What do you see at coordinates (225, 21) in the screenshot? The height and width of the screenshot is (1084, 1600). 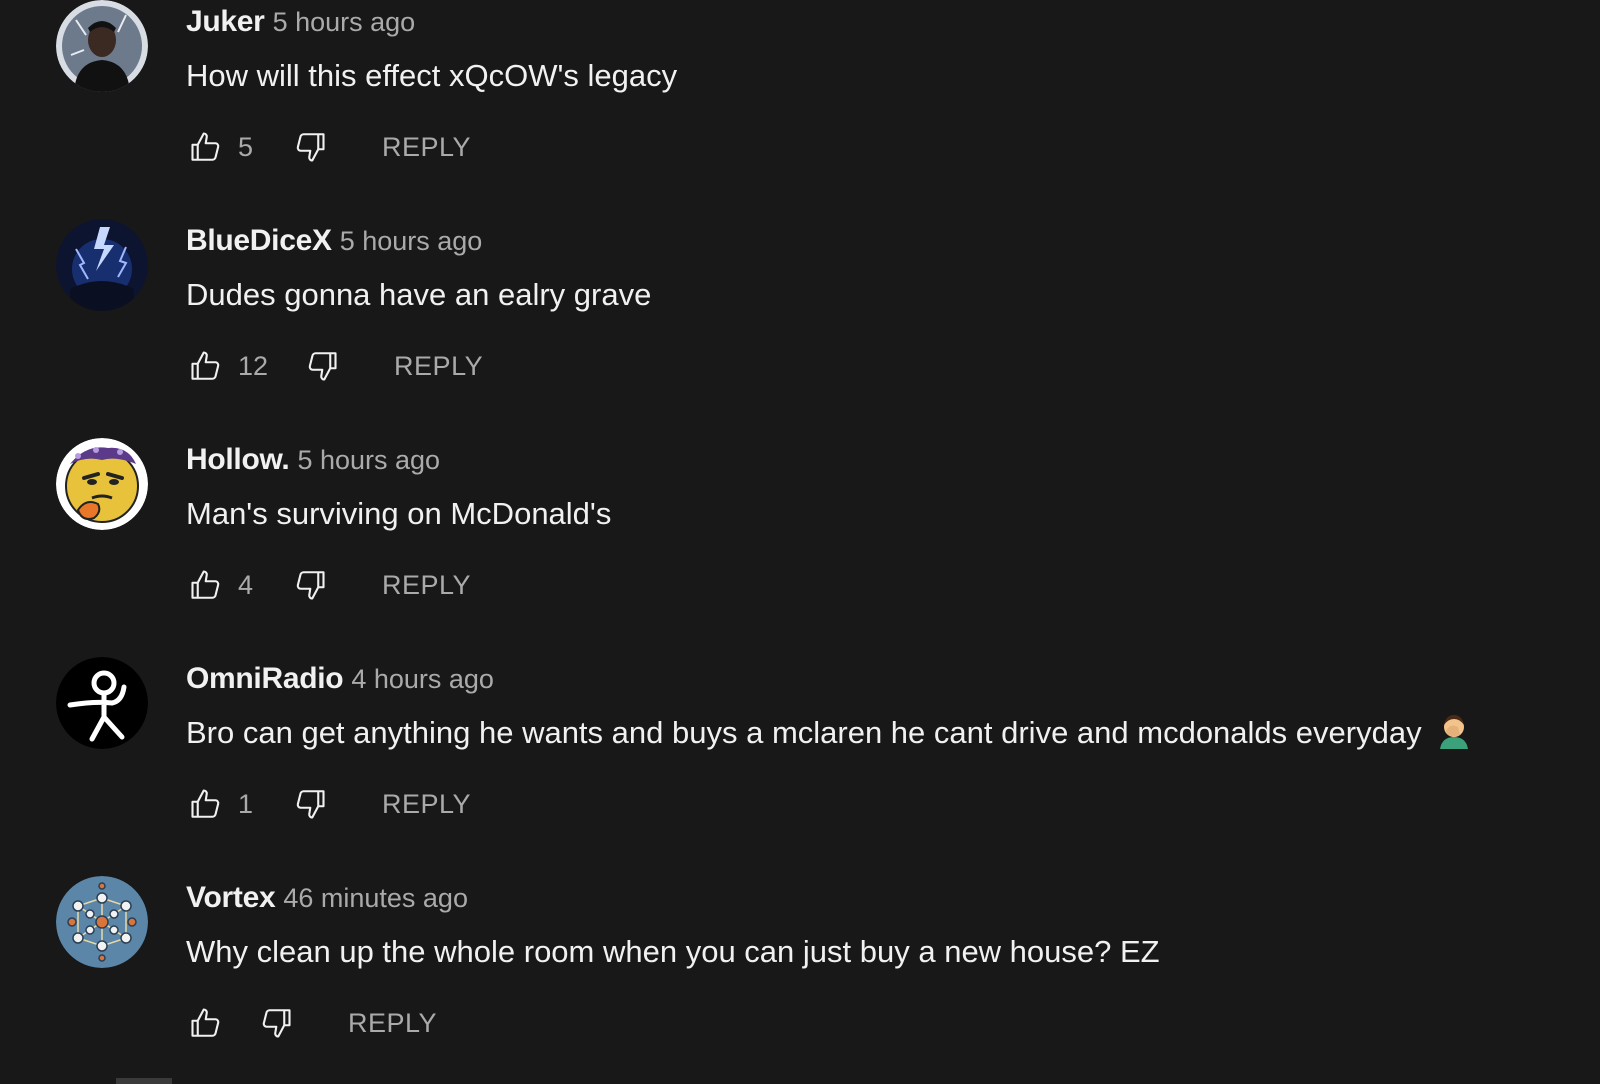 I see `author-name: Juker` at bounding box center [225, 21].